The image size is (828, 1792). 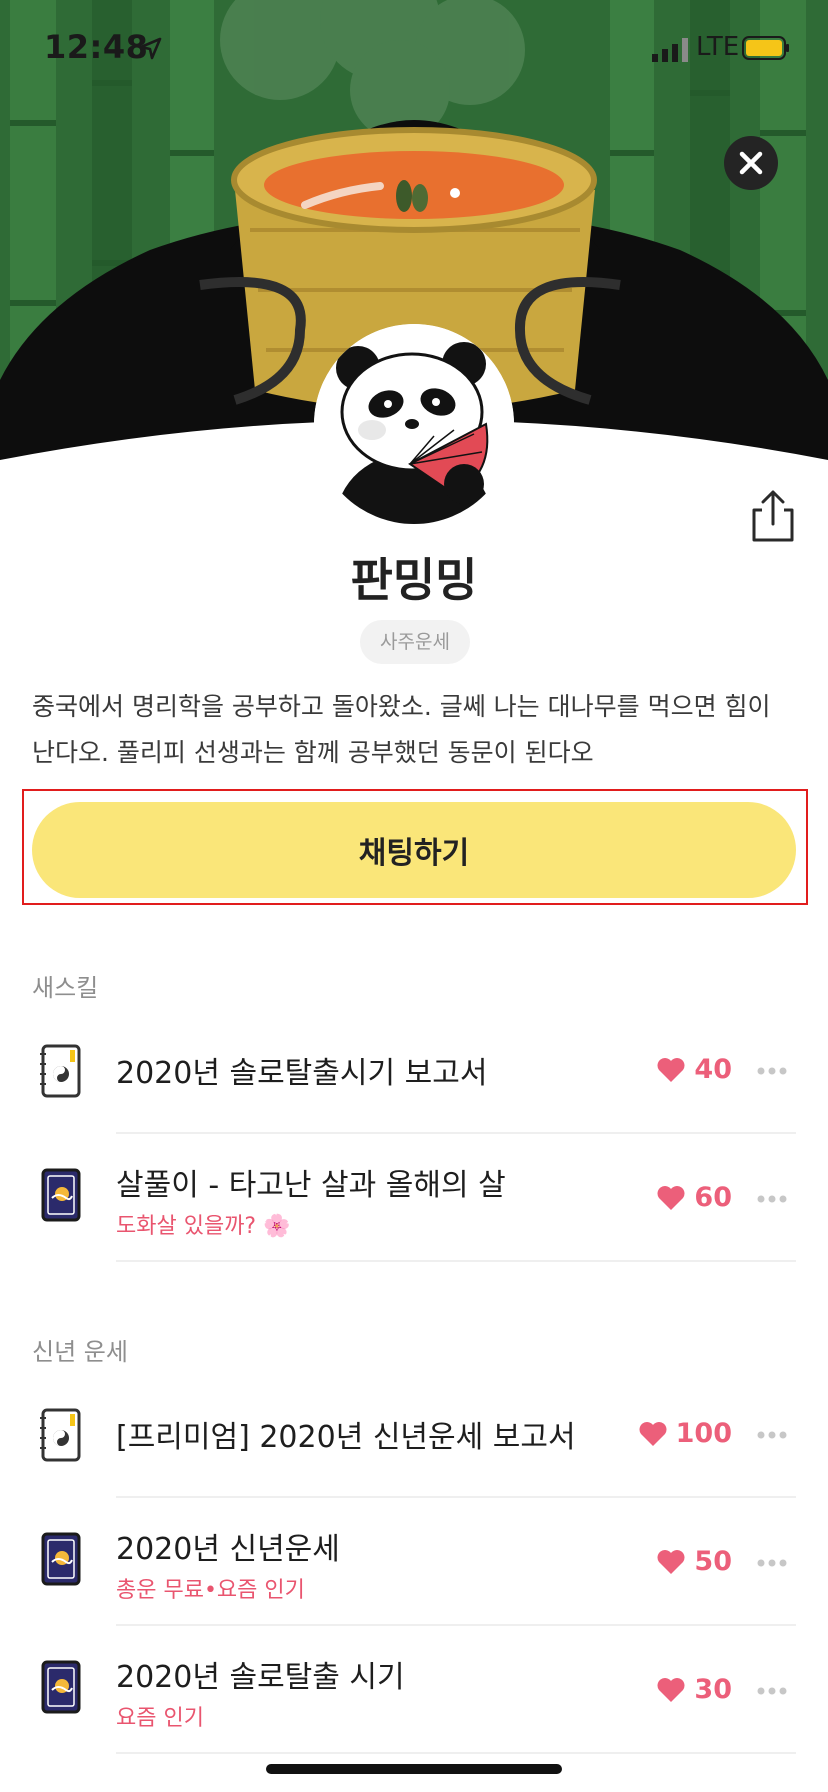 I want to click on like-count: 40, so click(x=694, y=1069).